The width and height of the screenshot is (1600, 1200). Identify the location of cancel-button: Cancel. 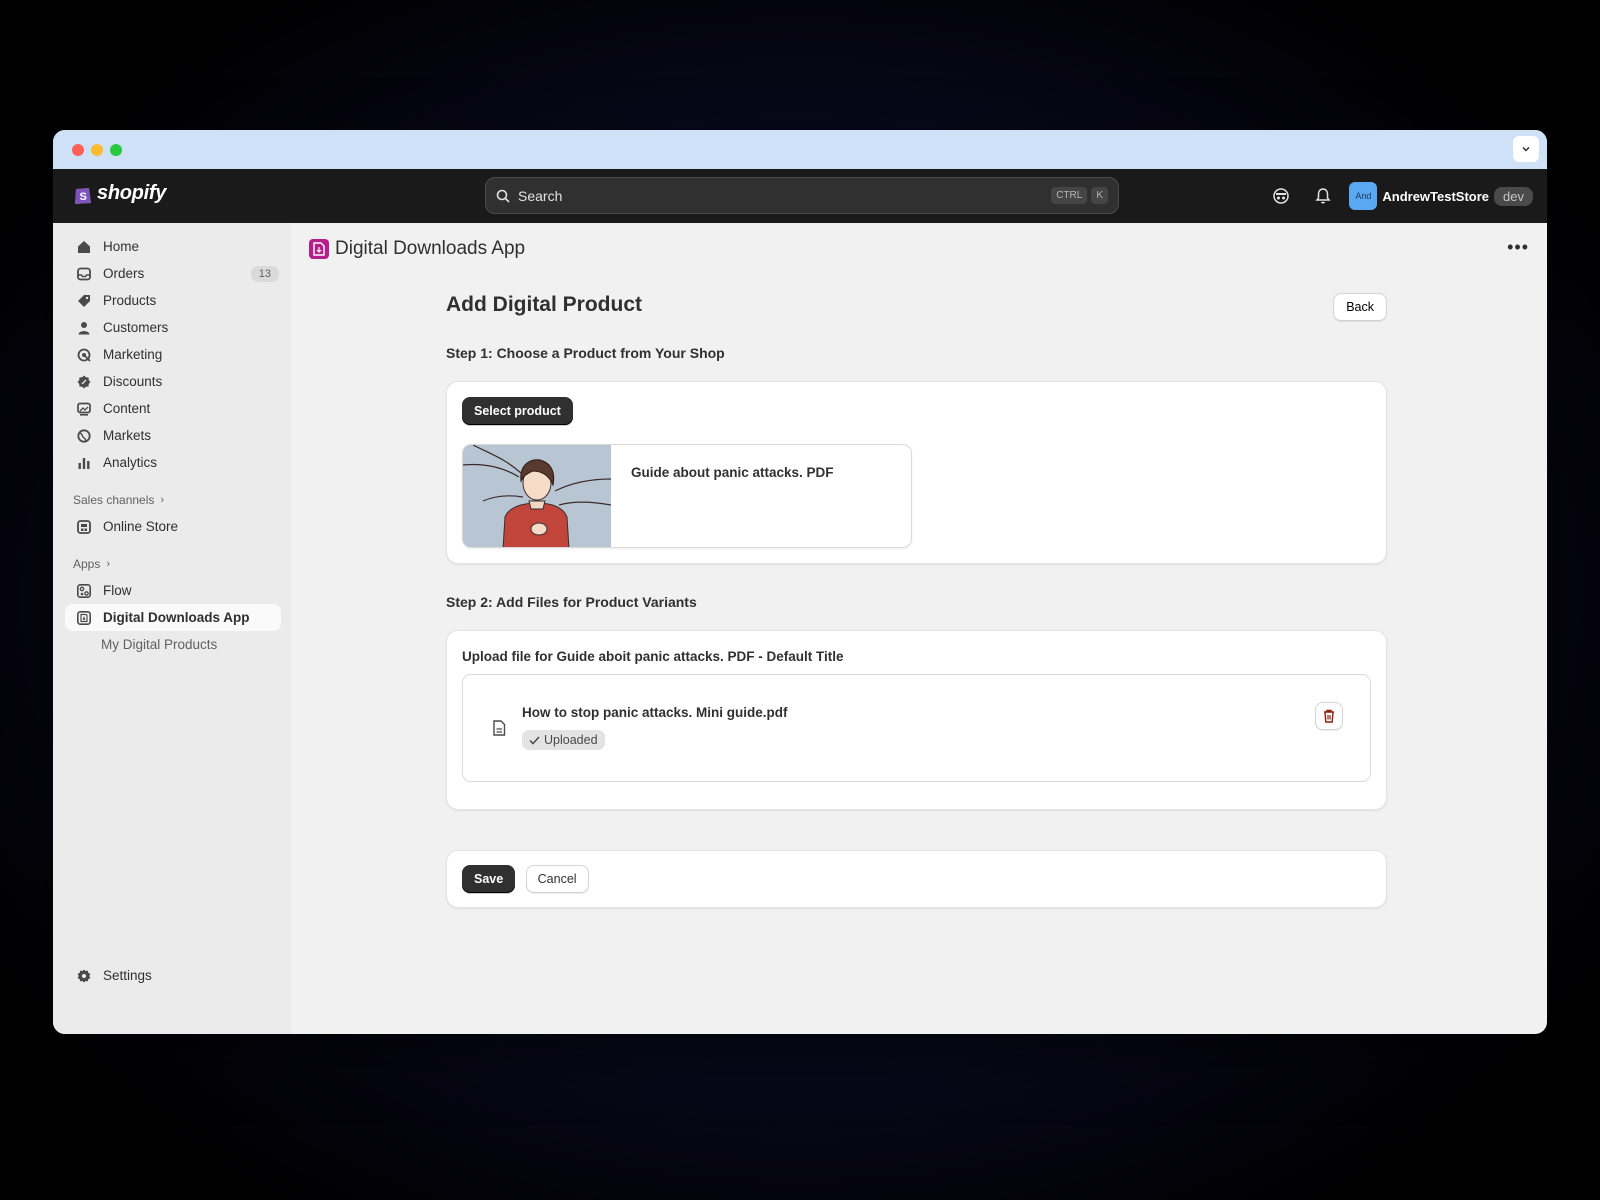
(557, 879).